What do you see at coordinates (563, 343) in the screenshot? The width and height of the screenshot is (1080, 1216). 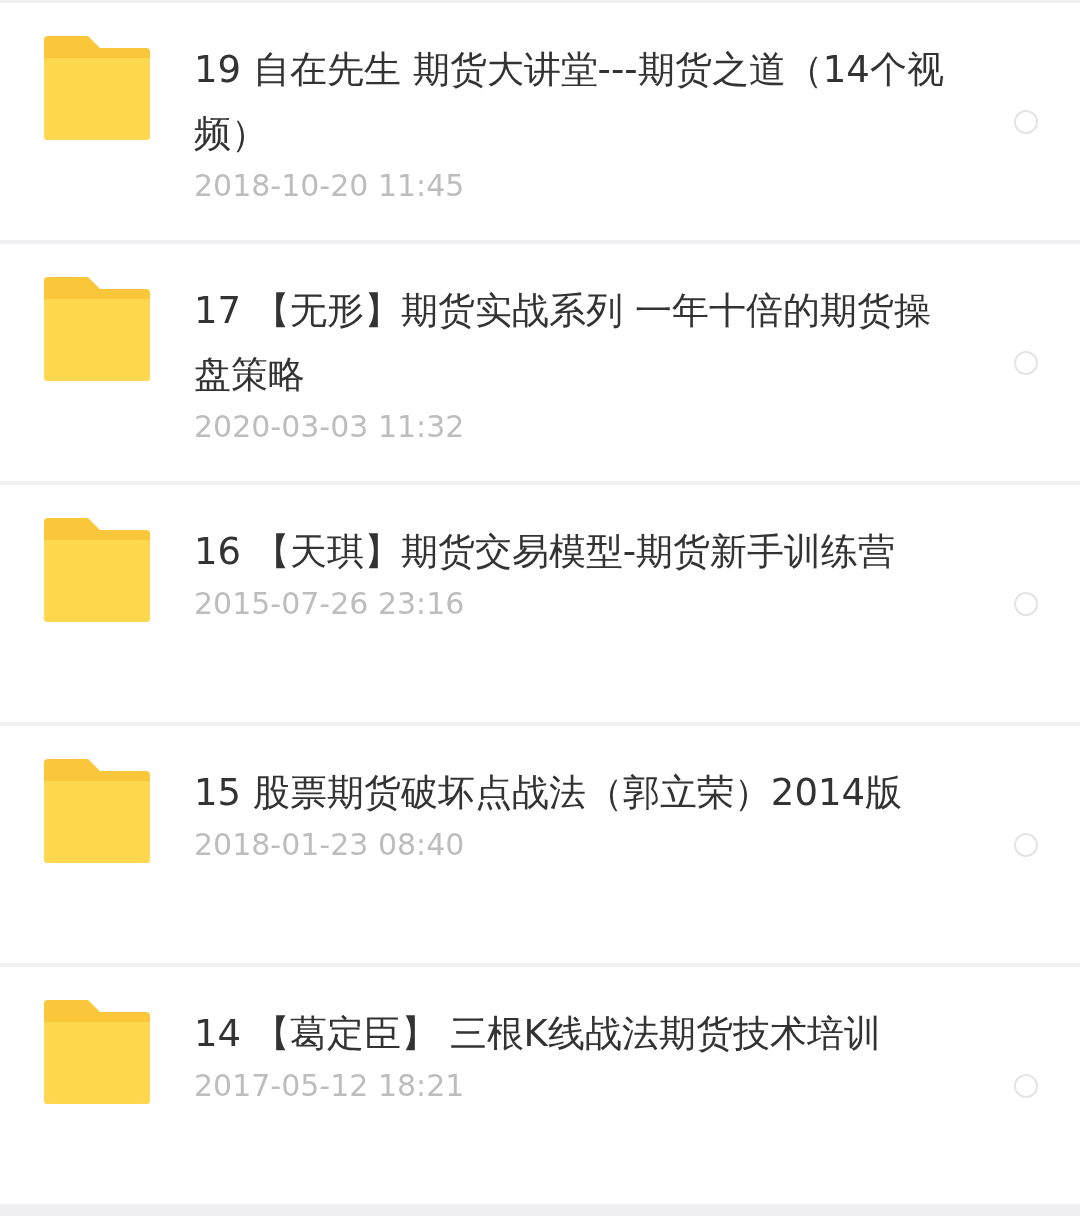 I see `folder-name: 17 【无形】期货实战系列 一年十倍的期货操盘策略` at bounding box center [563, 343].